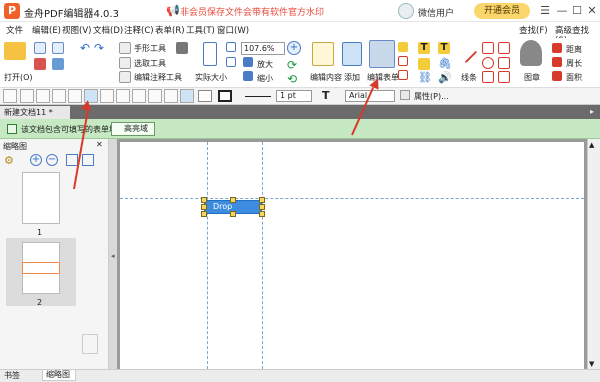 This screenshot has height=382, width=600. I want to click on resize-handle-mr, so click(262, 207).